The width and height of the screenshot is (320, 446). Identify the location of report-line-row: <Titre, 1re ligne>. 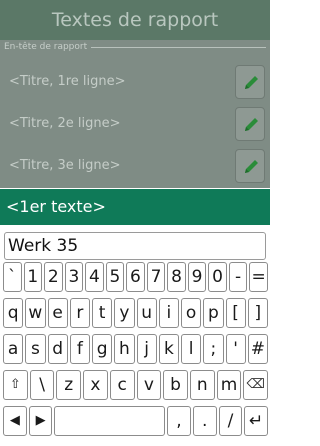
(135, 82).